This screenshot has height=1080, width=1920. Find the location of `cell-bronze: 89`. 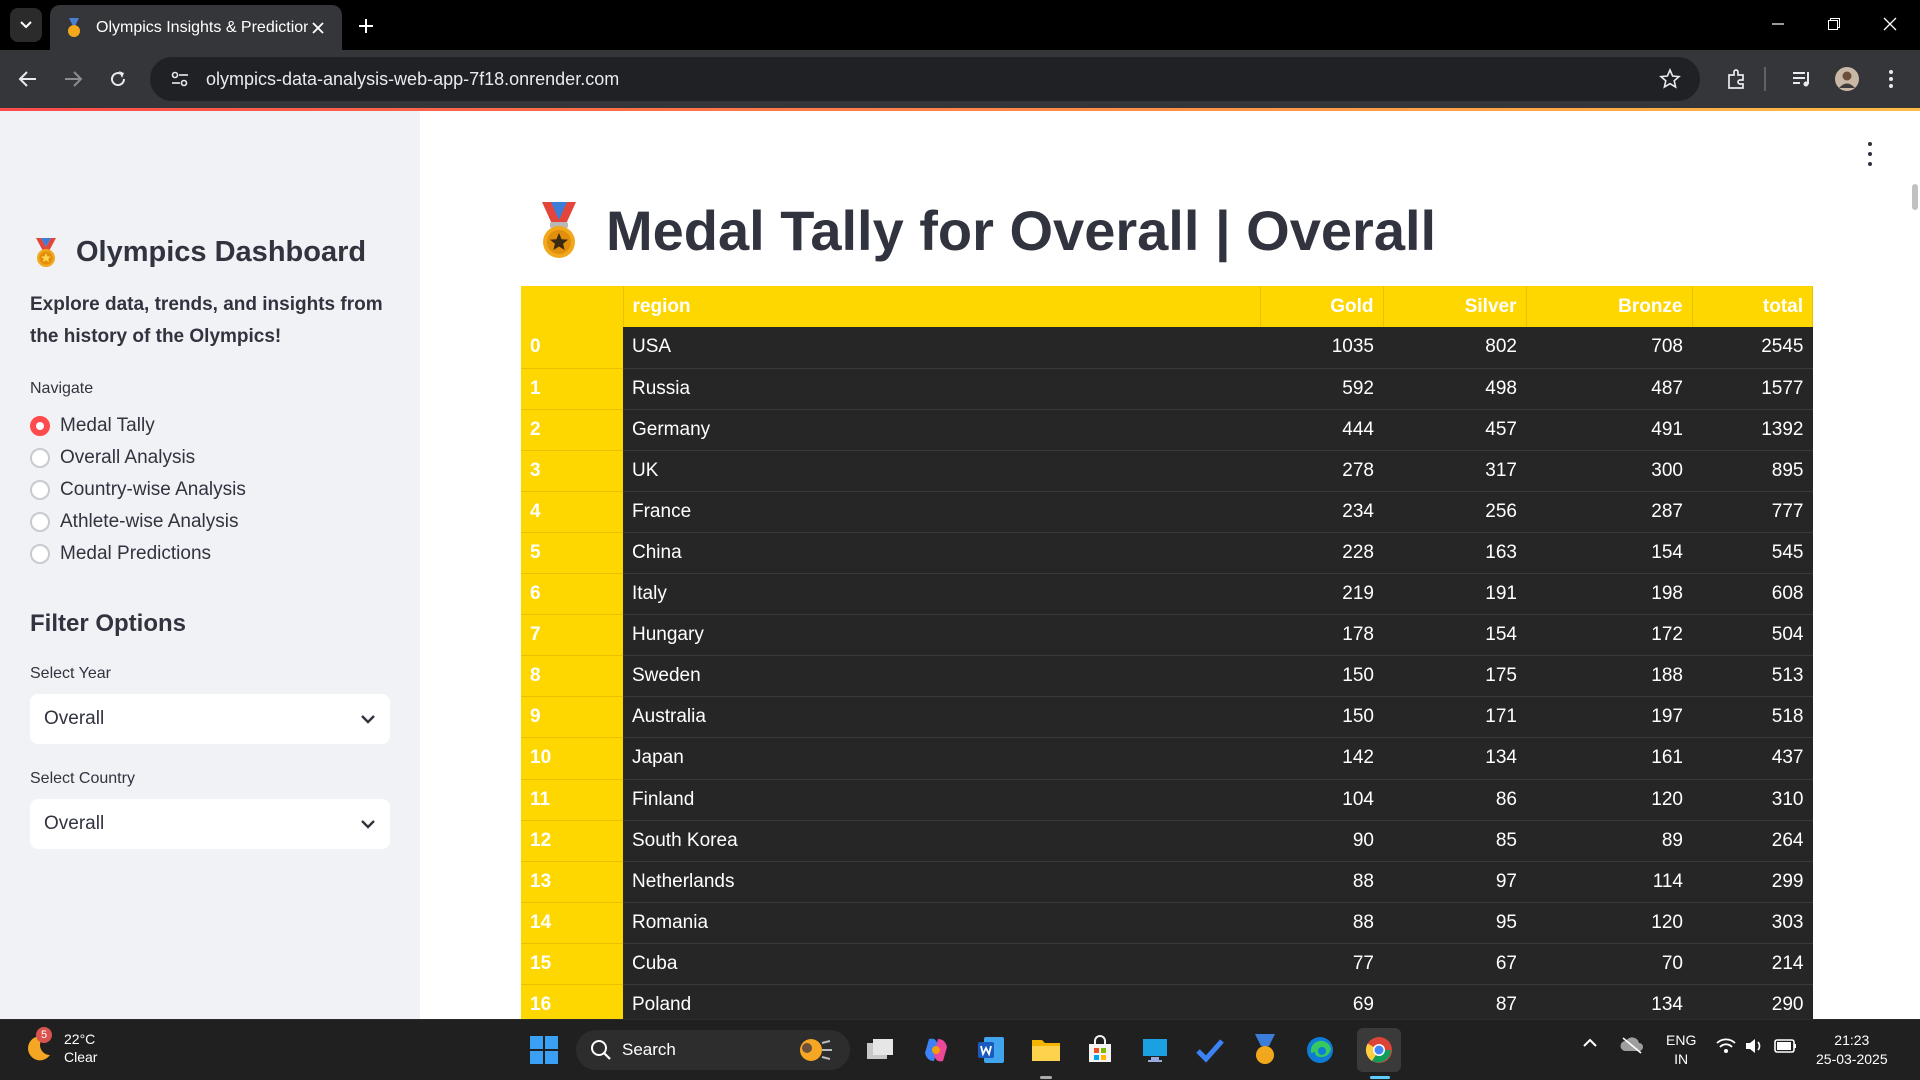

cell-bronze: 89 is located at coordinates (1609, 841).